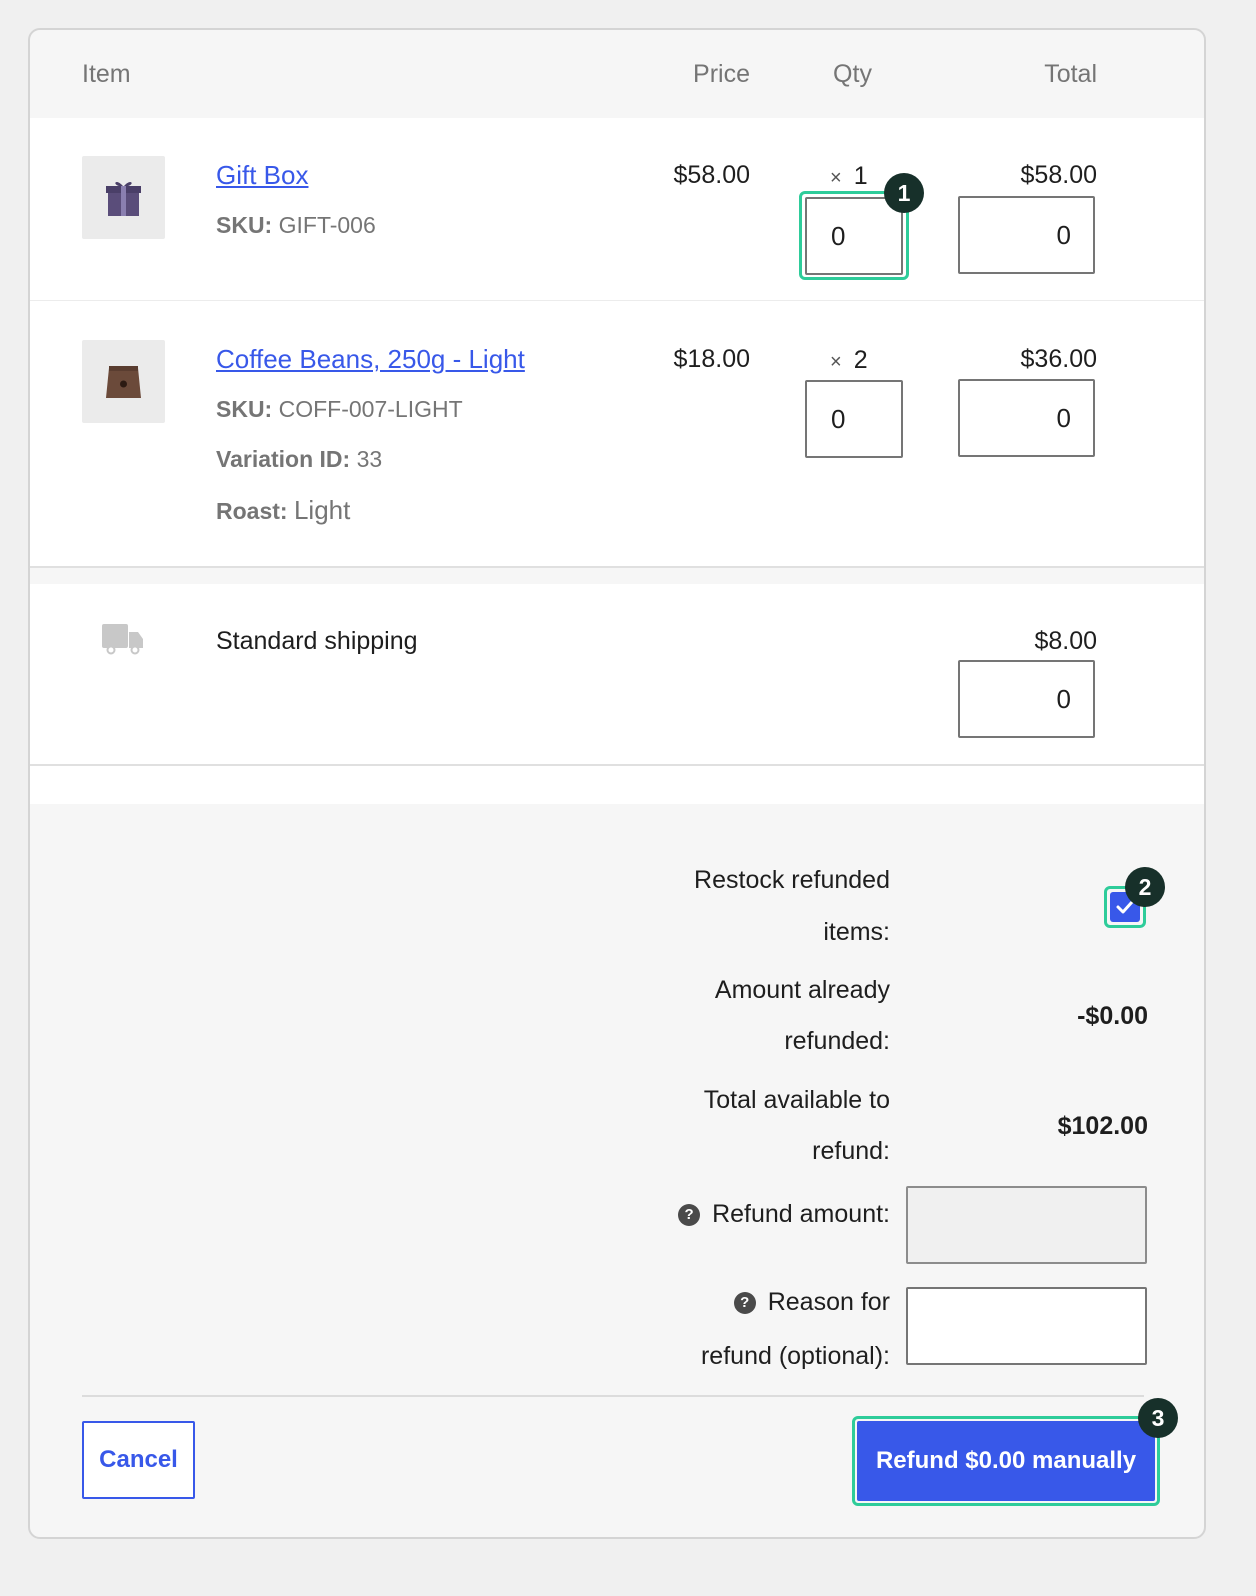 The height and width of the screenshot is (1596, 1256). What do you see at coordinates (740, 906) in the screenshot?
I see `restock-label: Restock refunded items:` at bounding box center [740, 906].